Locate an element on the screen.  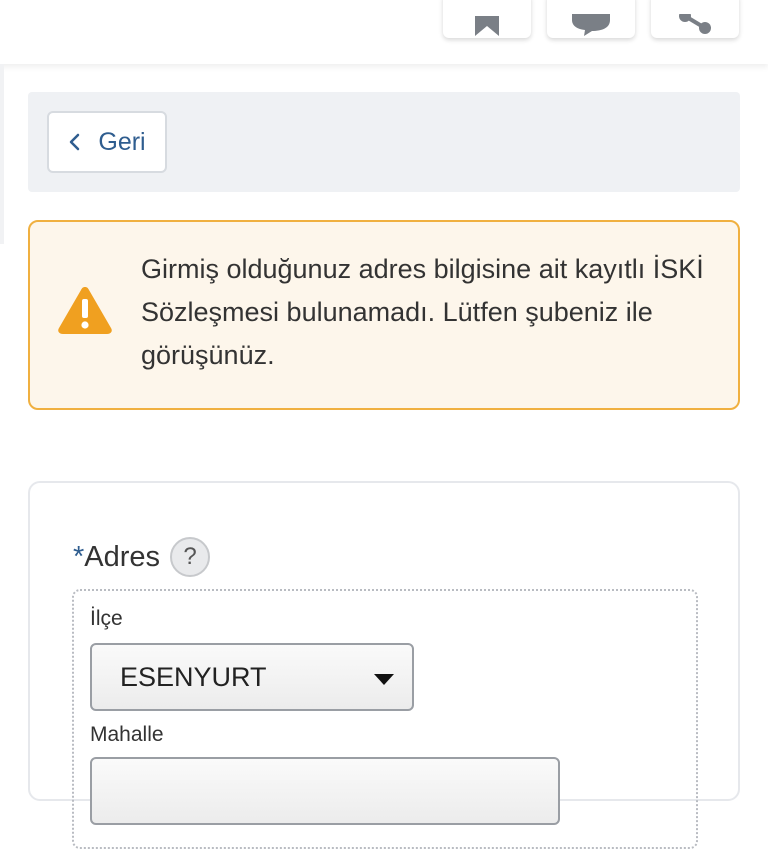
caret-down-icon is located at coordinates (384, 679).